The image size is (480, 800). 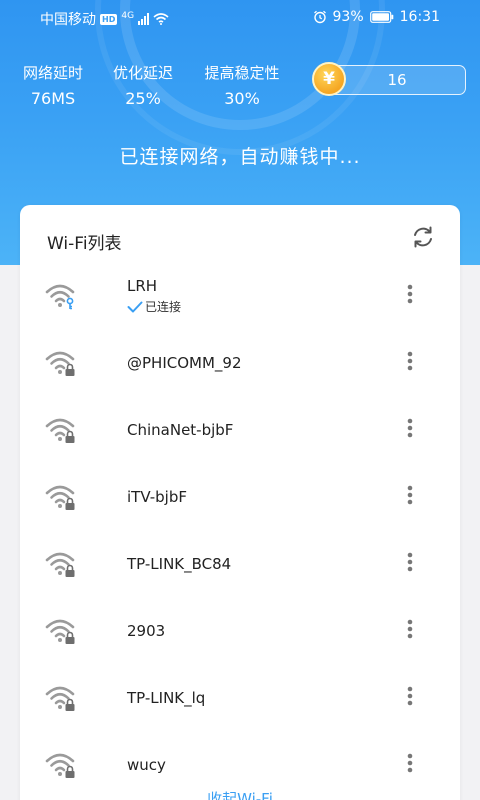 What do you see at coordinates (423, 237) in the screenshot?
I see `refresh-icon` at bounding box center [423, 237].